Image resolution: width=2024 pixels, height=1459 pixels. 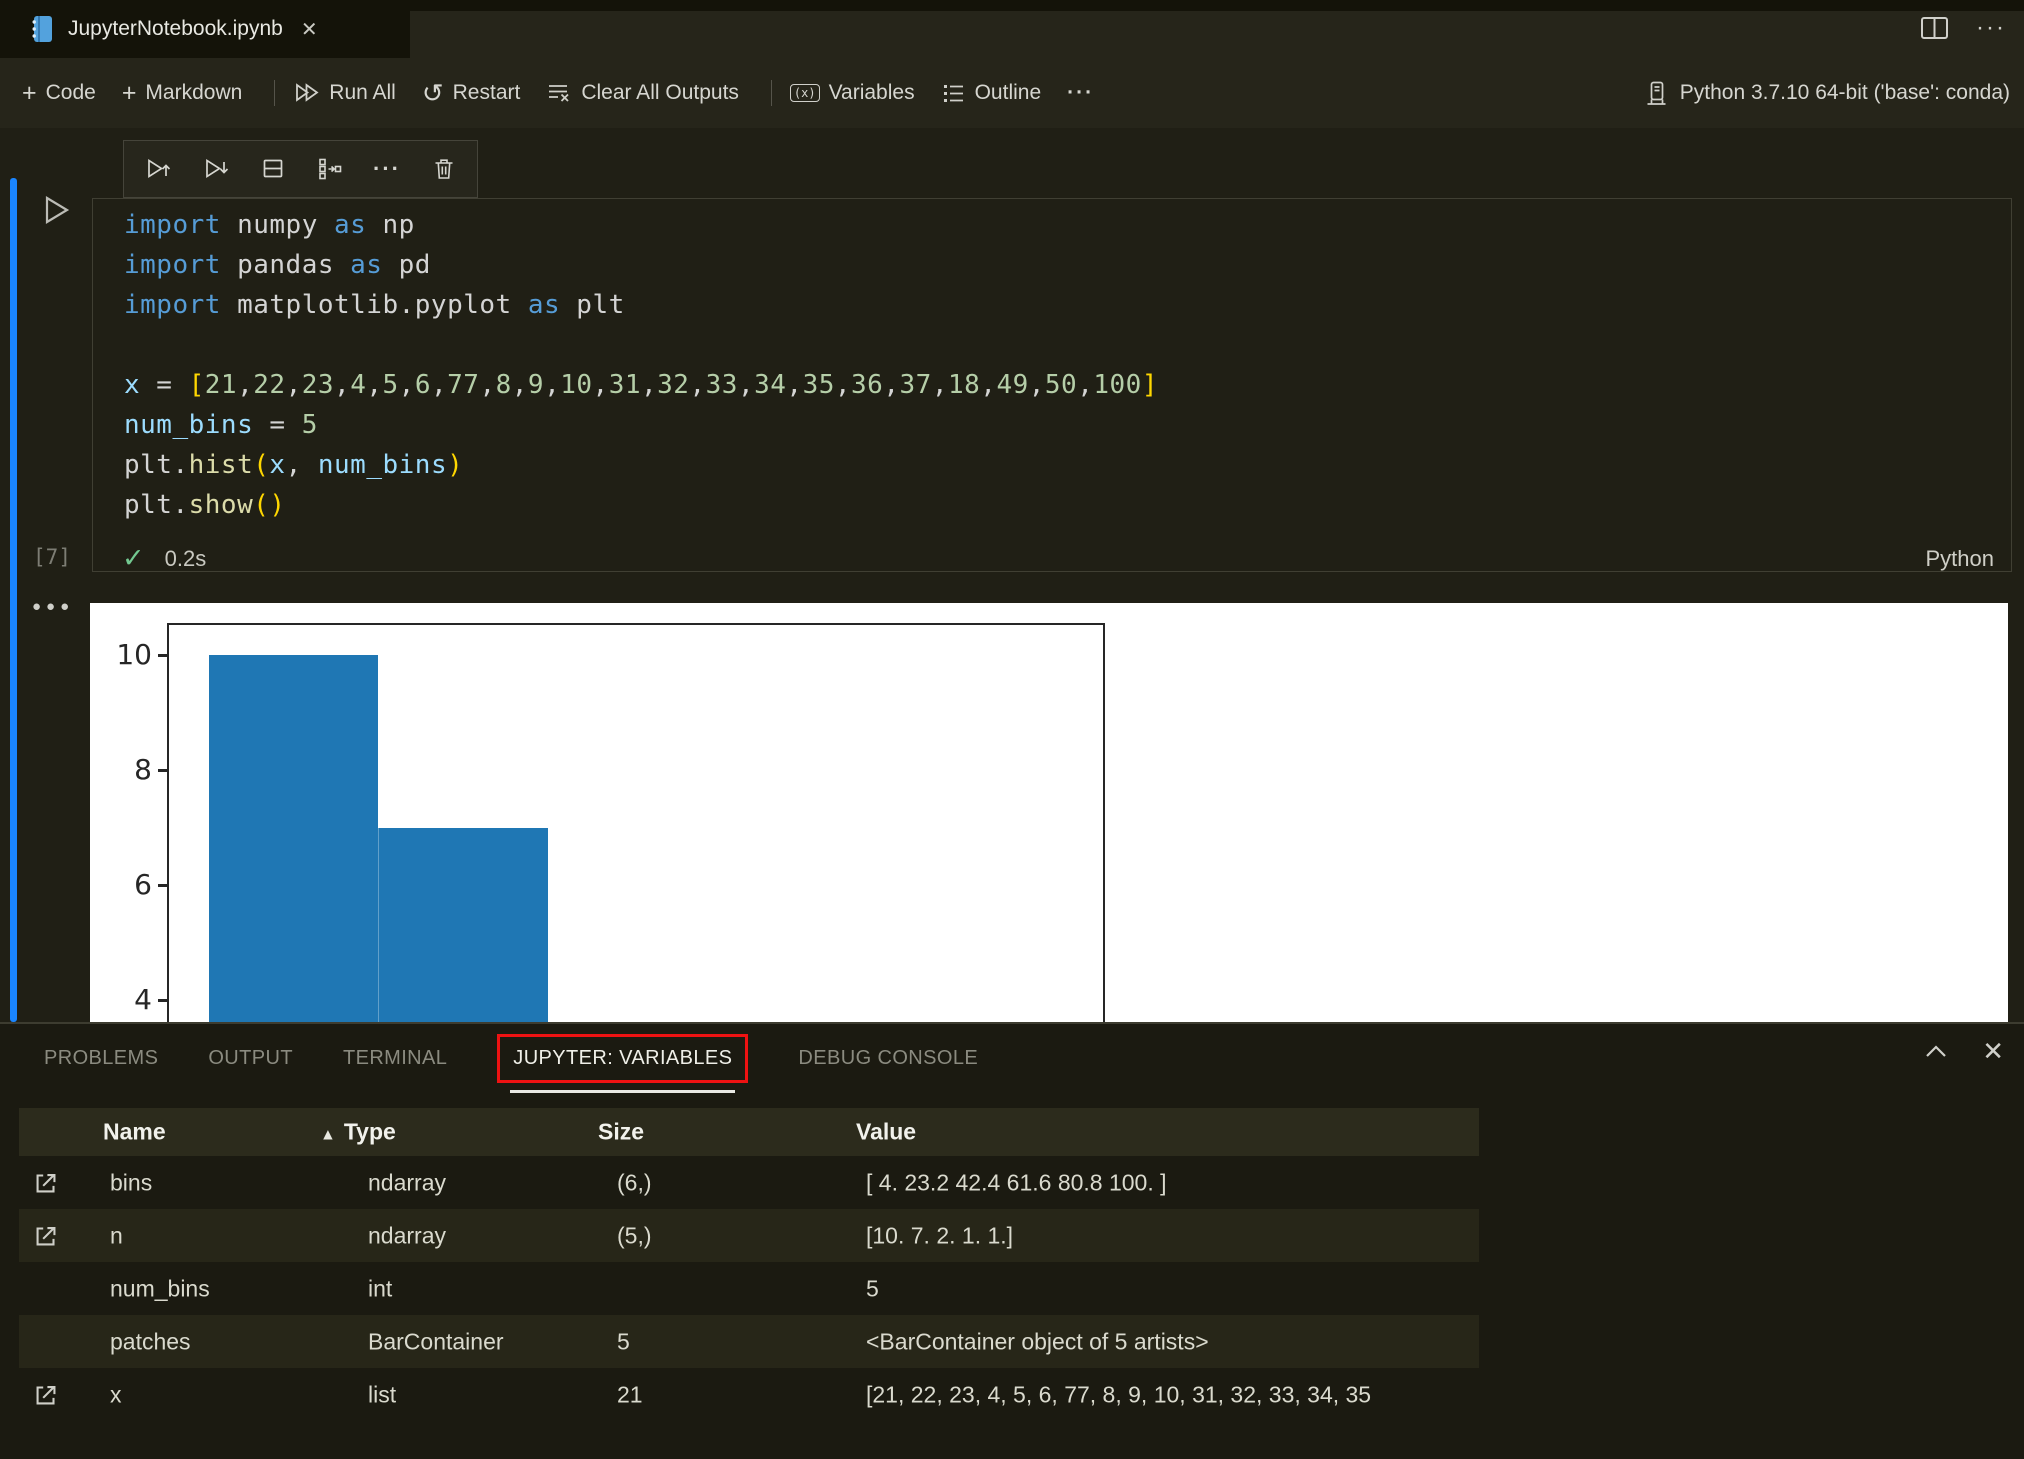 I want to click on column-header-value: Value, so click(x=886, y=1132).